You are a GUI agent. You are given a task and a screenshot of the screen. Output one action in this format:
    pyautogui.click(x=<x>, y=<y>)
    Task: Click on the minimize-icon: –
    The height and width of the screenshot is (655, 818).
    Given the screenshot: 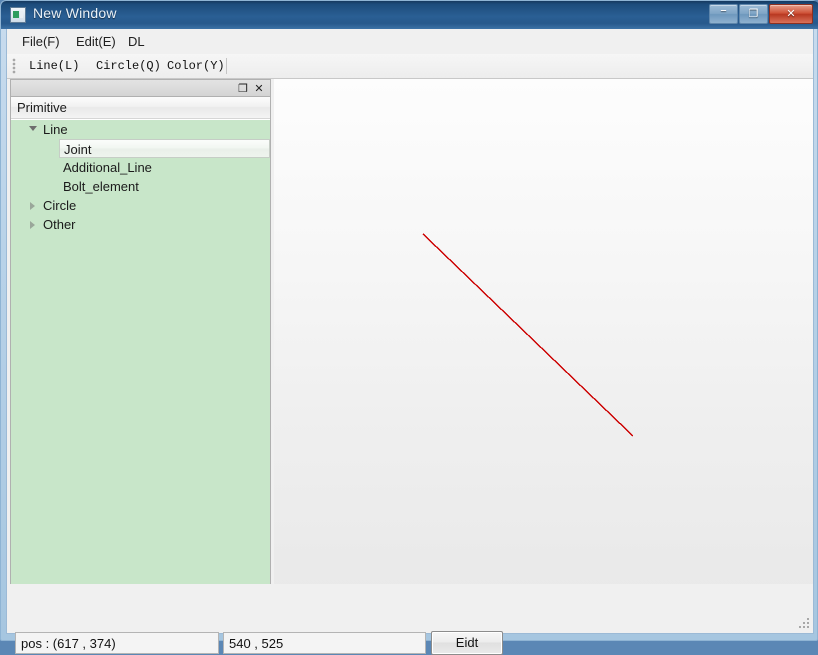 What is the action you would take?
    pyautogui.click(x=723, y=10)
    